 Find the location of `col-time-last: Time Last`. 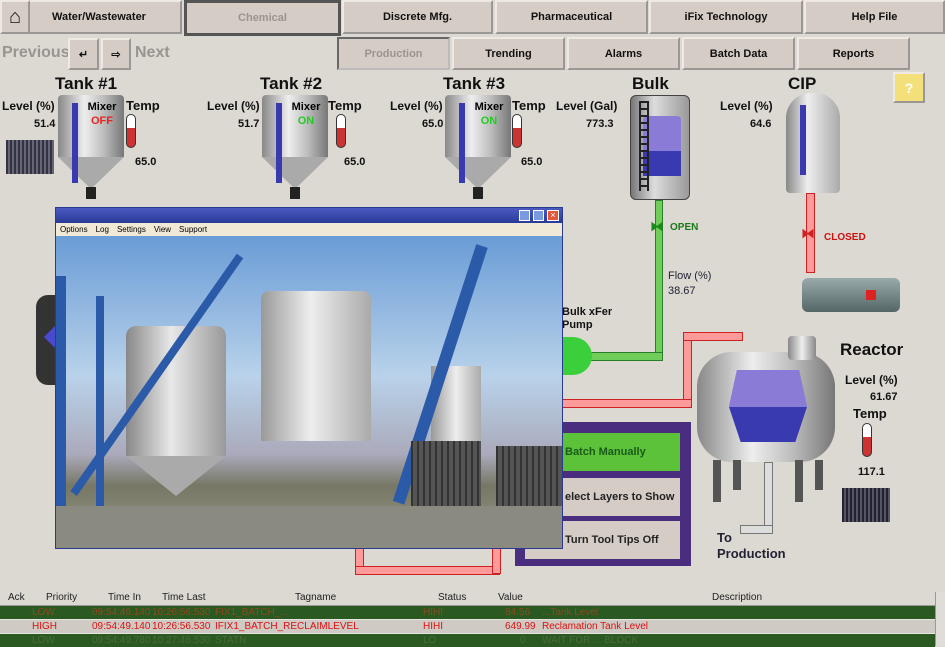

col-time-last: Time Last is located at coordinates (184, 597).